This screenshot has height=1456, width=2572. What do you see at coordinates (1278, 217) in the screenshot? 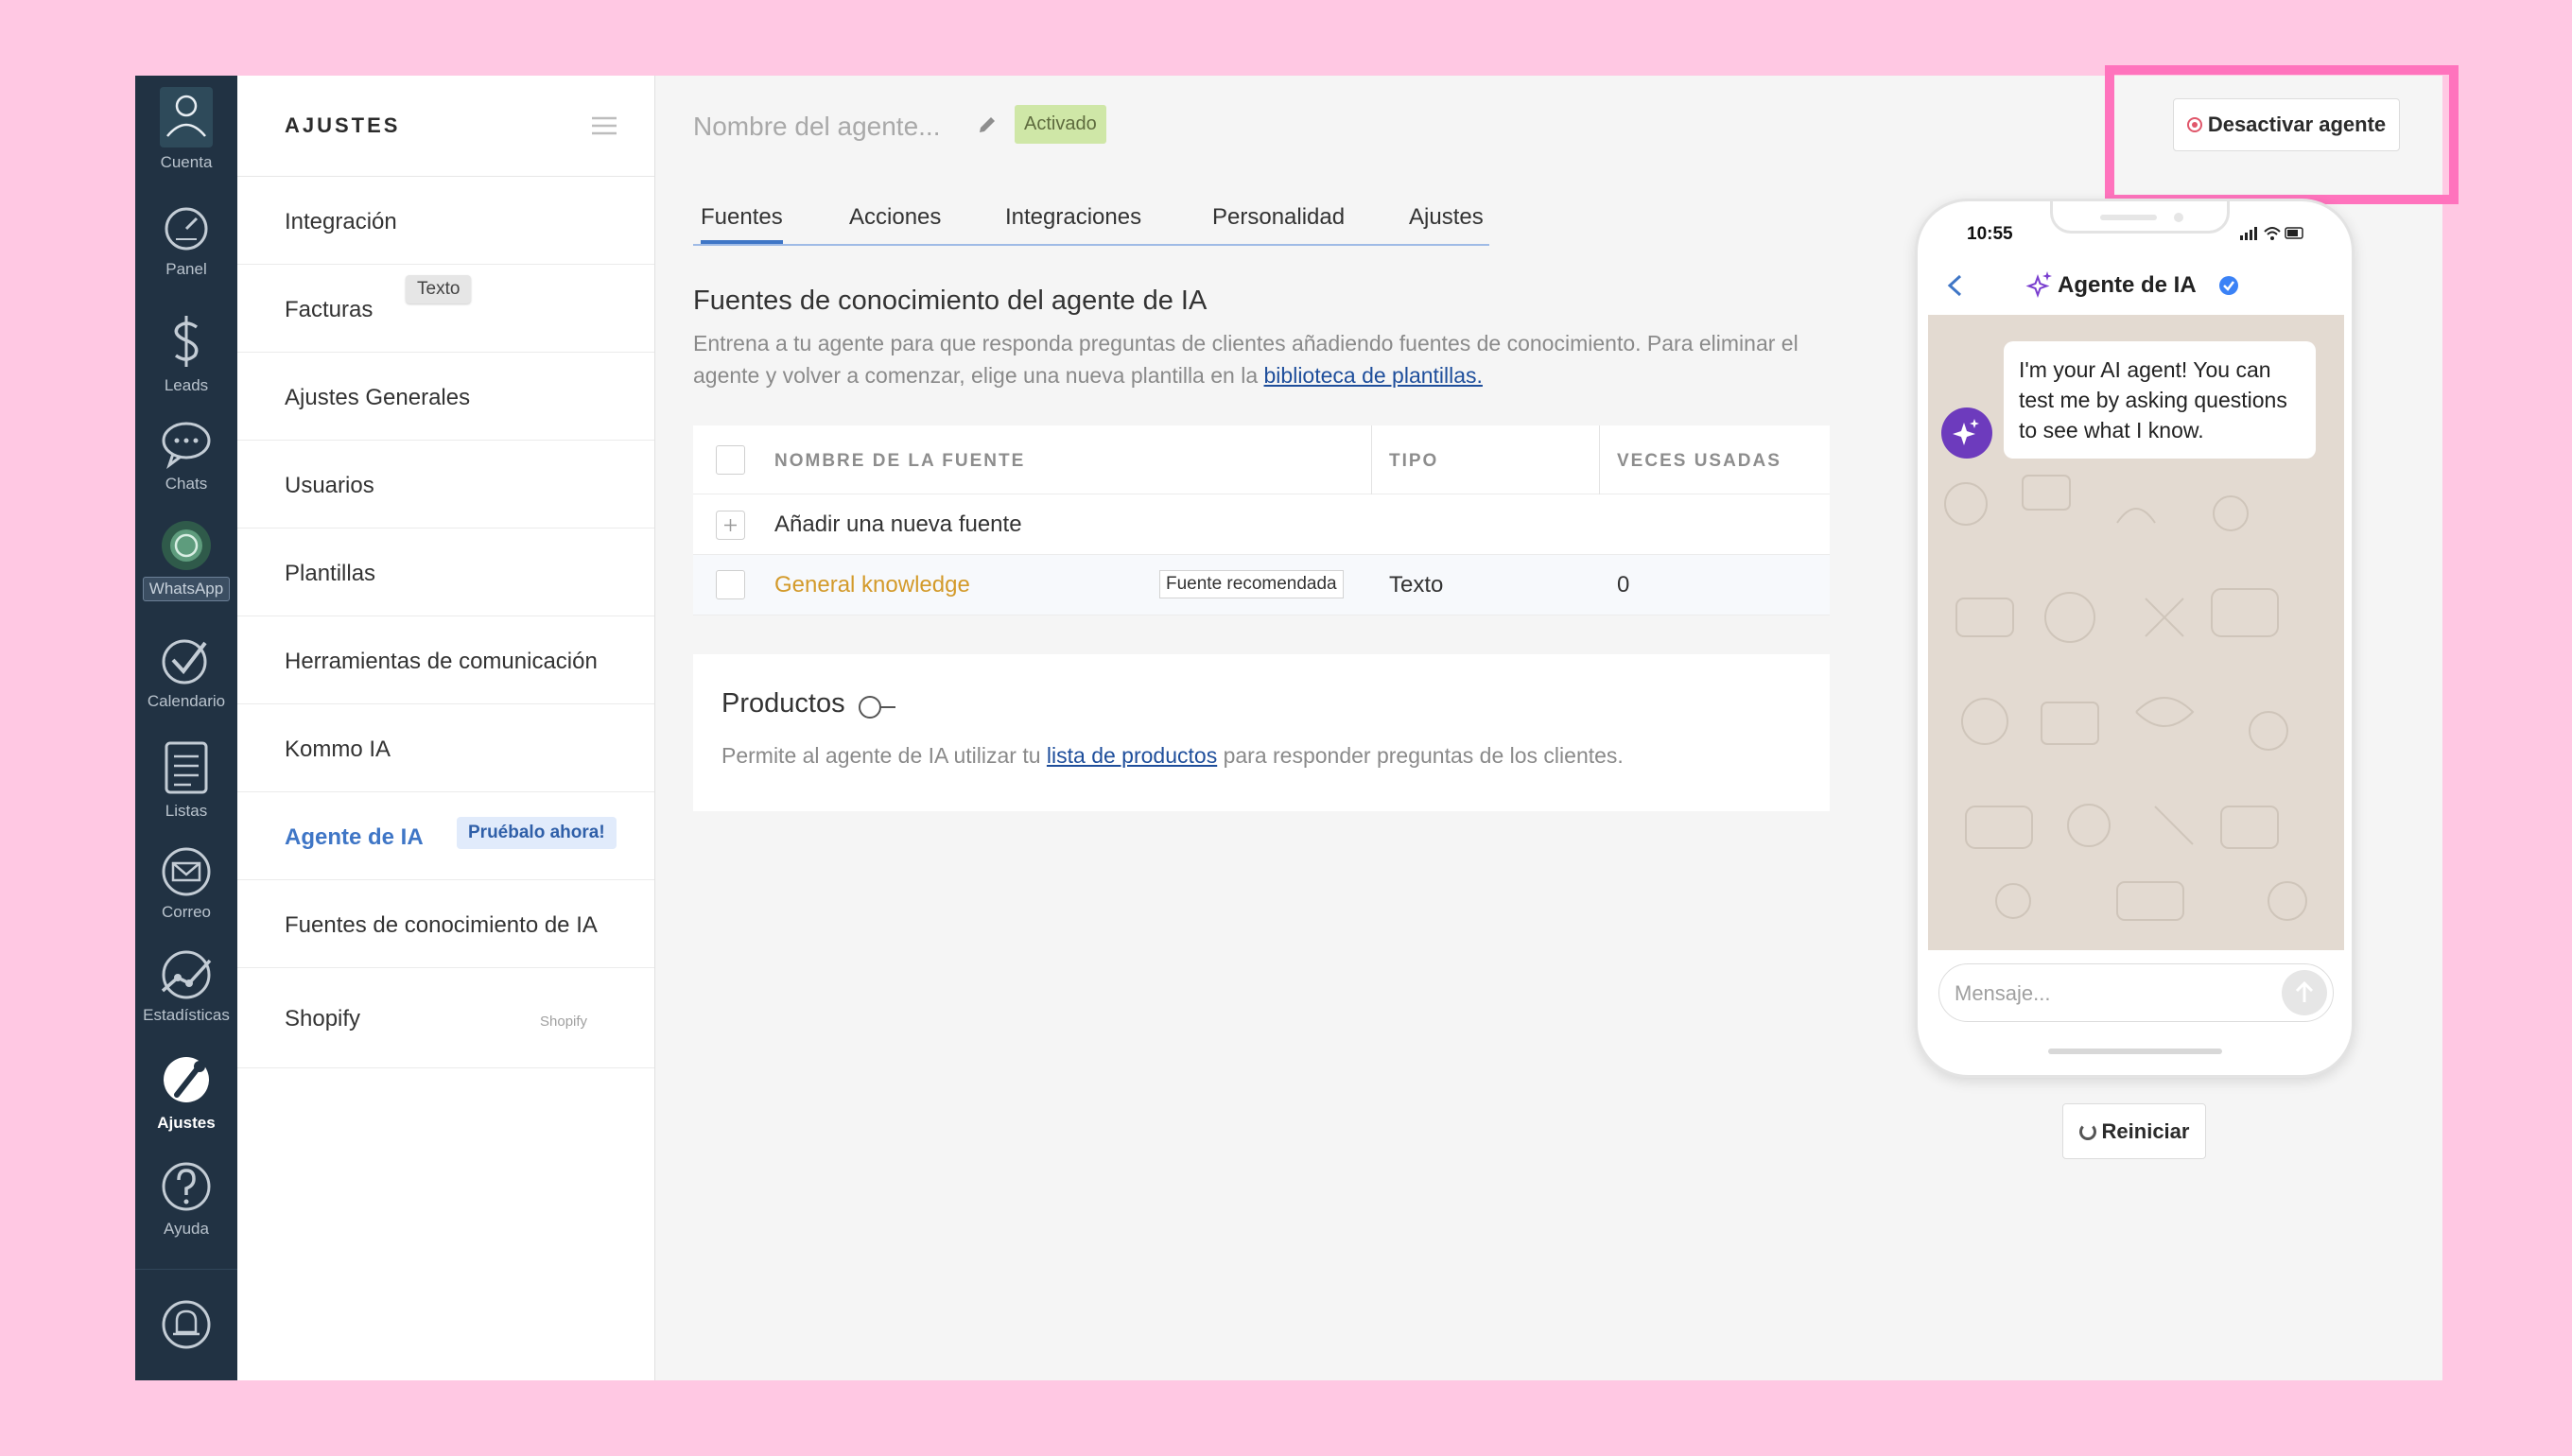
I see `tab-personalidad: Personalidad` at bounding box center [1278, 217].